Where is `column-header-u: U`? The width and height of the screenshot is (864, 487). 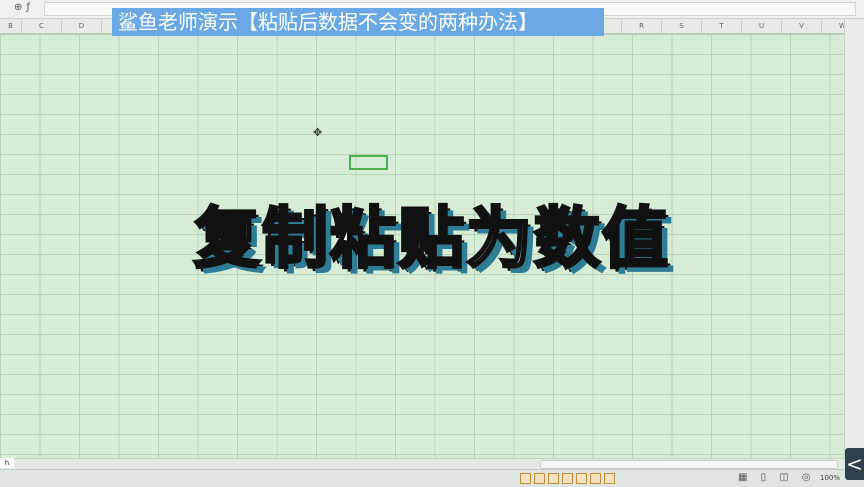
column-header-u: U is located at coordinates (762, 26).